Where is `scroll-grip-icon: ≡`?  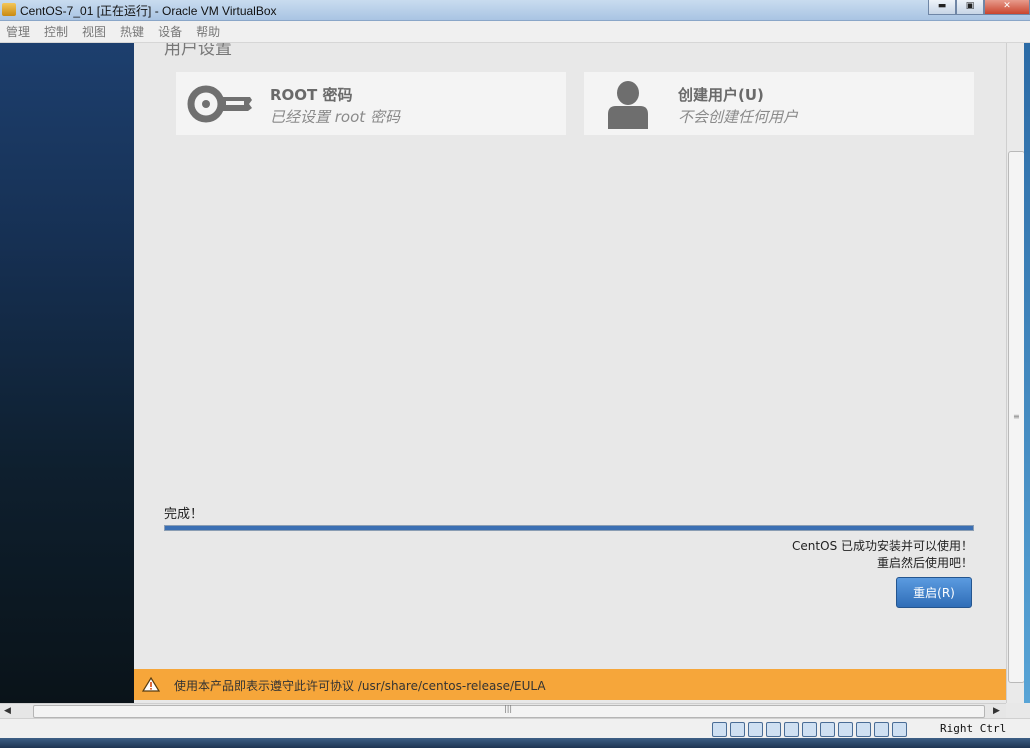 scroll-grip-icon: ≡ is located at coordinates (1016, 416).